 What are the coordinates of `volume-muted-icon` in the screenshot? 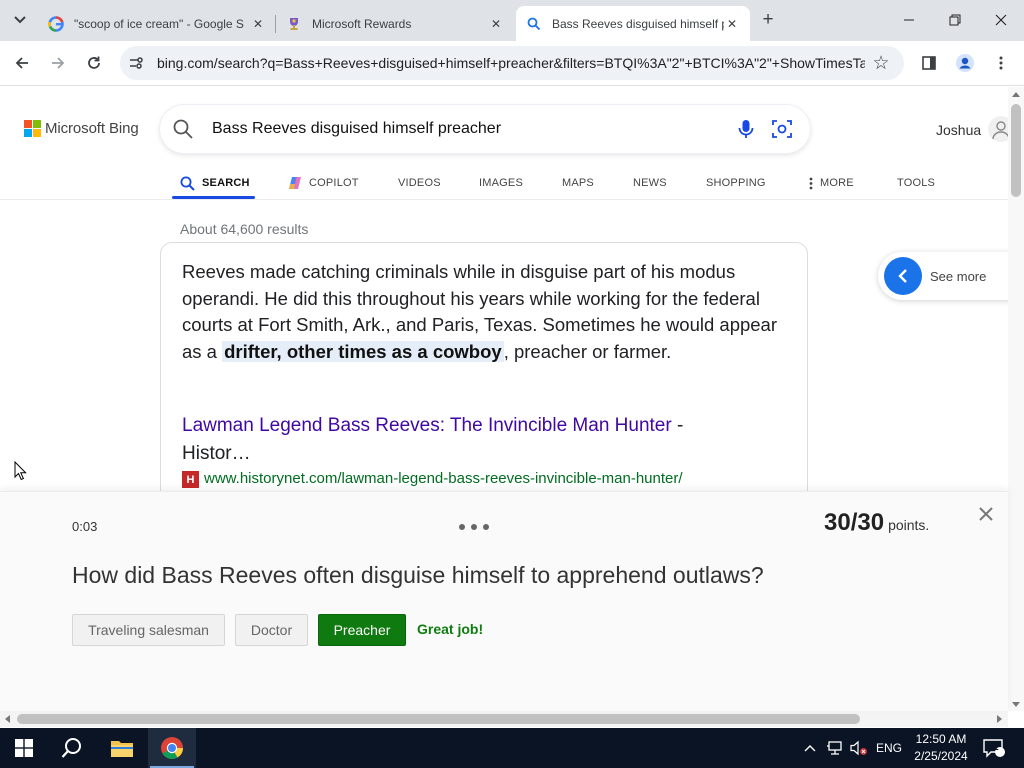 It's located at (859, 748).